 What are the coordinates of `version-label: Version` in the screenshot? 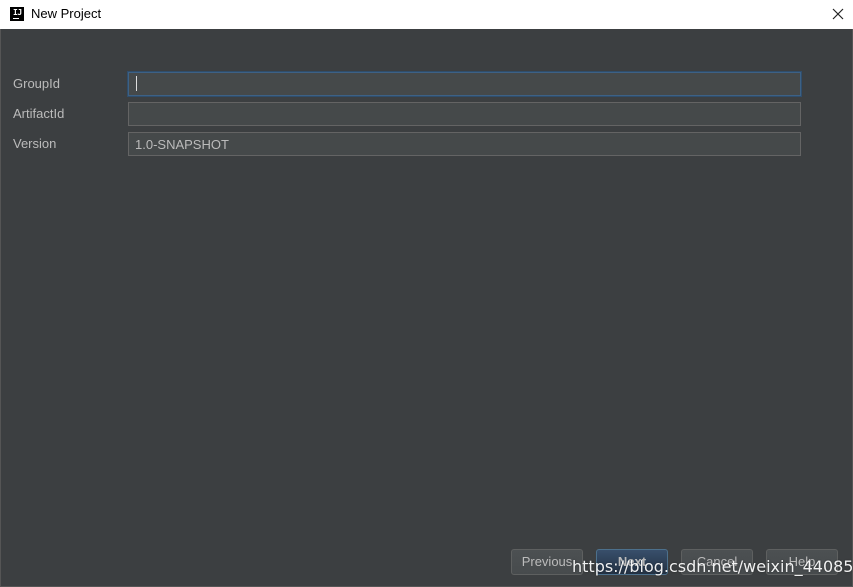 It's located at (35, 143).